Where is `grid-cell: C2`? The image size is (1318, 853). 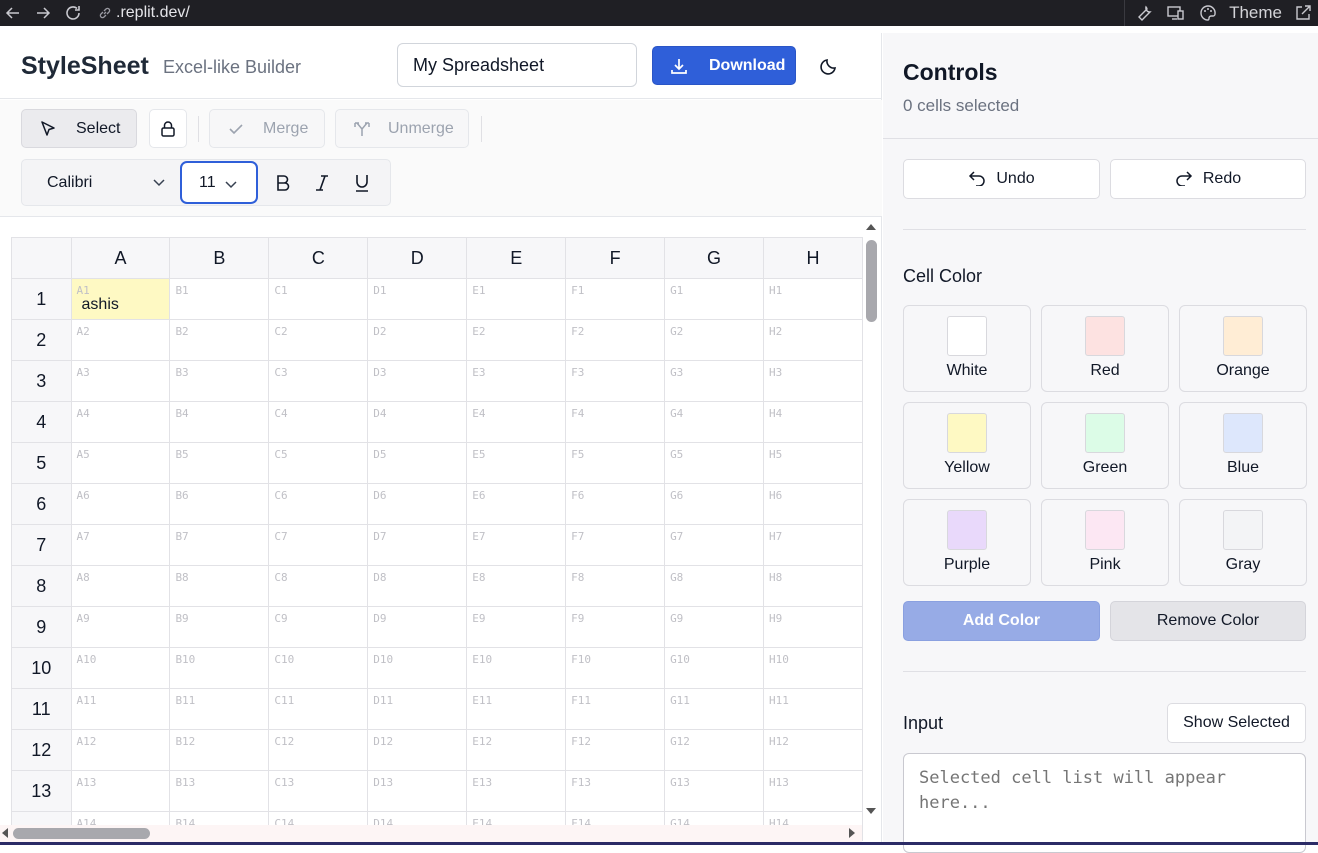 grid-cell: C2 is located at coordinates (318, 340).